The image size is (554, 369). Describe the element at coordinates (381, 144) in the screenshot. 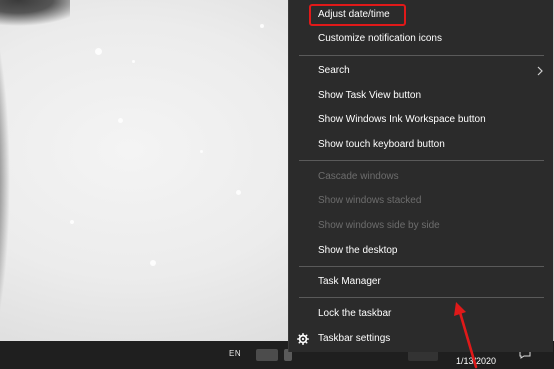

I see `menu-item-label: Show touch keyboard button` at that location.